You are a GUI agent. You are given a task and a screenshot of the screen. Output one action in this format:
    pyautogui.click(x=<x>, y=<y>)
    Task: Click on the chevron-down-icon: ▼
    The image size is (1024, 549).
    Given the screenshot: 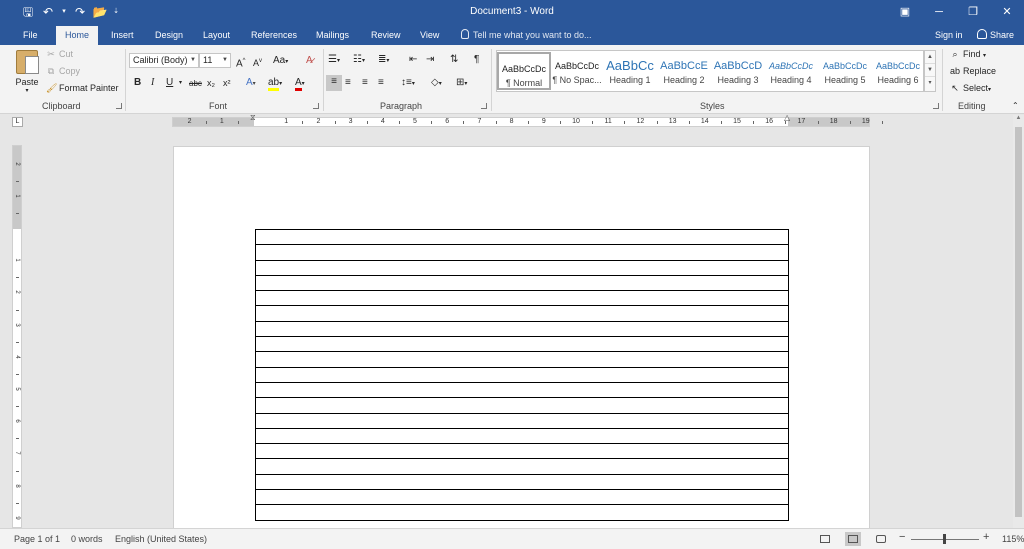 What is the action you would take?
    pyautogui.click(x=930, y=70)
    